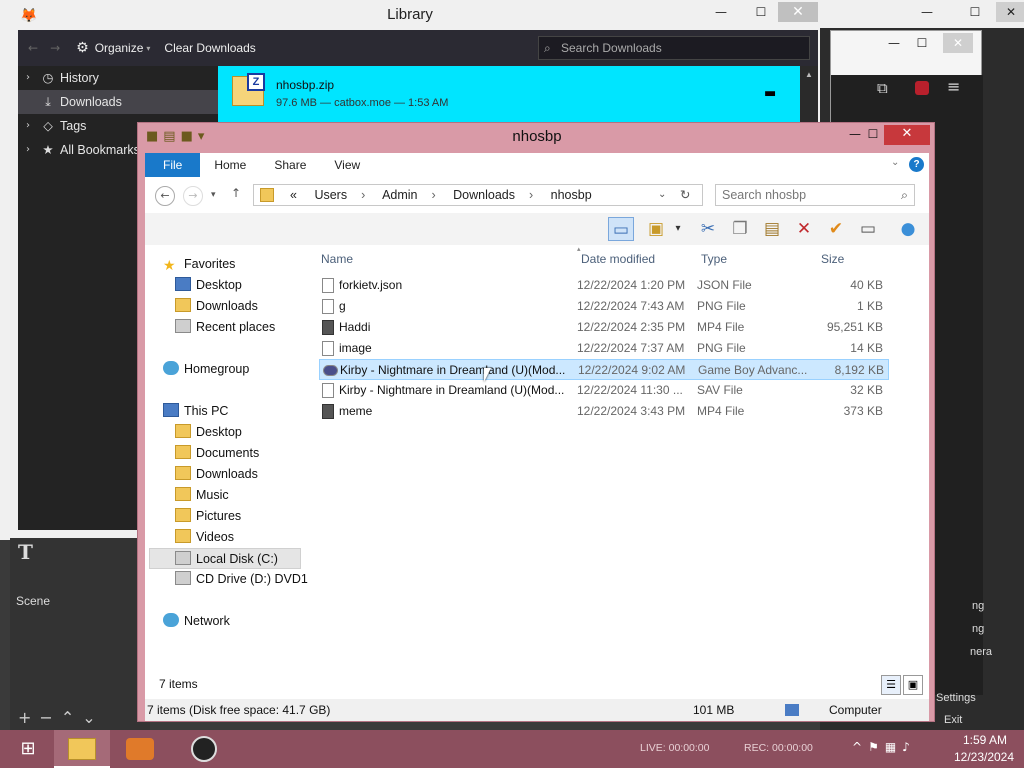 The image size is (1024, 768). What do you see at coordinates (985, 740) in the screenshot?
I see `clock-time: 1:59 AM` at bounding box center [985, 740].